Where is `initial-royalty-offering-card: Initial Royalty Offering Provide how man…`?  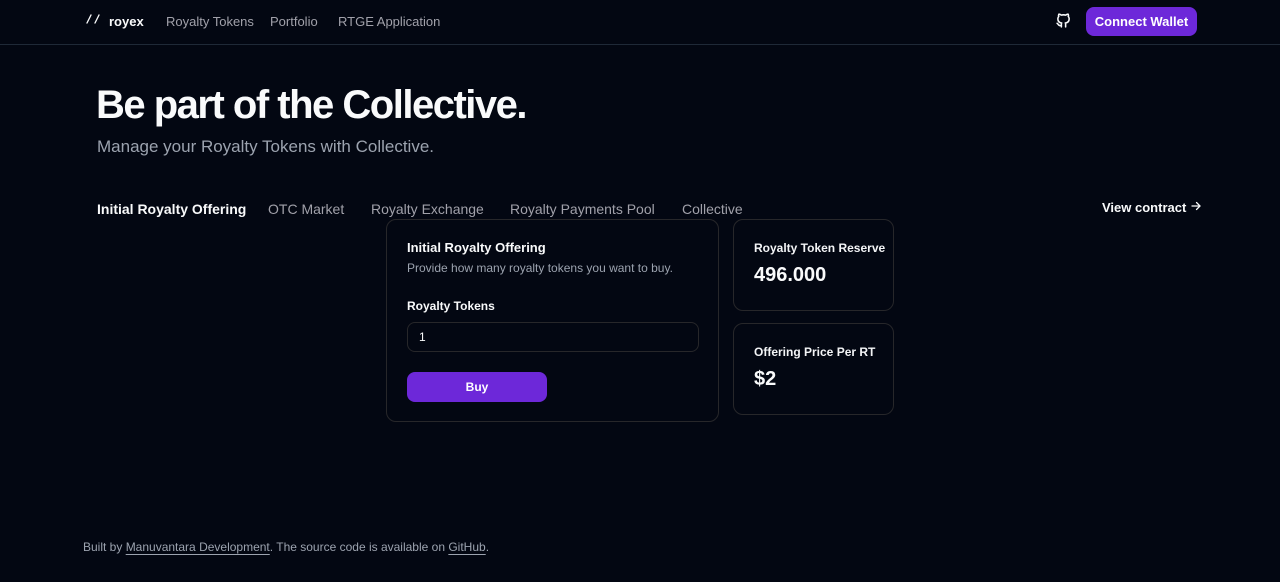
initial-royalty-offering-card: Initial Royalty Offering Provide how man… is located at coordinates (552, 320).